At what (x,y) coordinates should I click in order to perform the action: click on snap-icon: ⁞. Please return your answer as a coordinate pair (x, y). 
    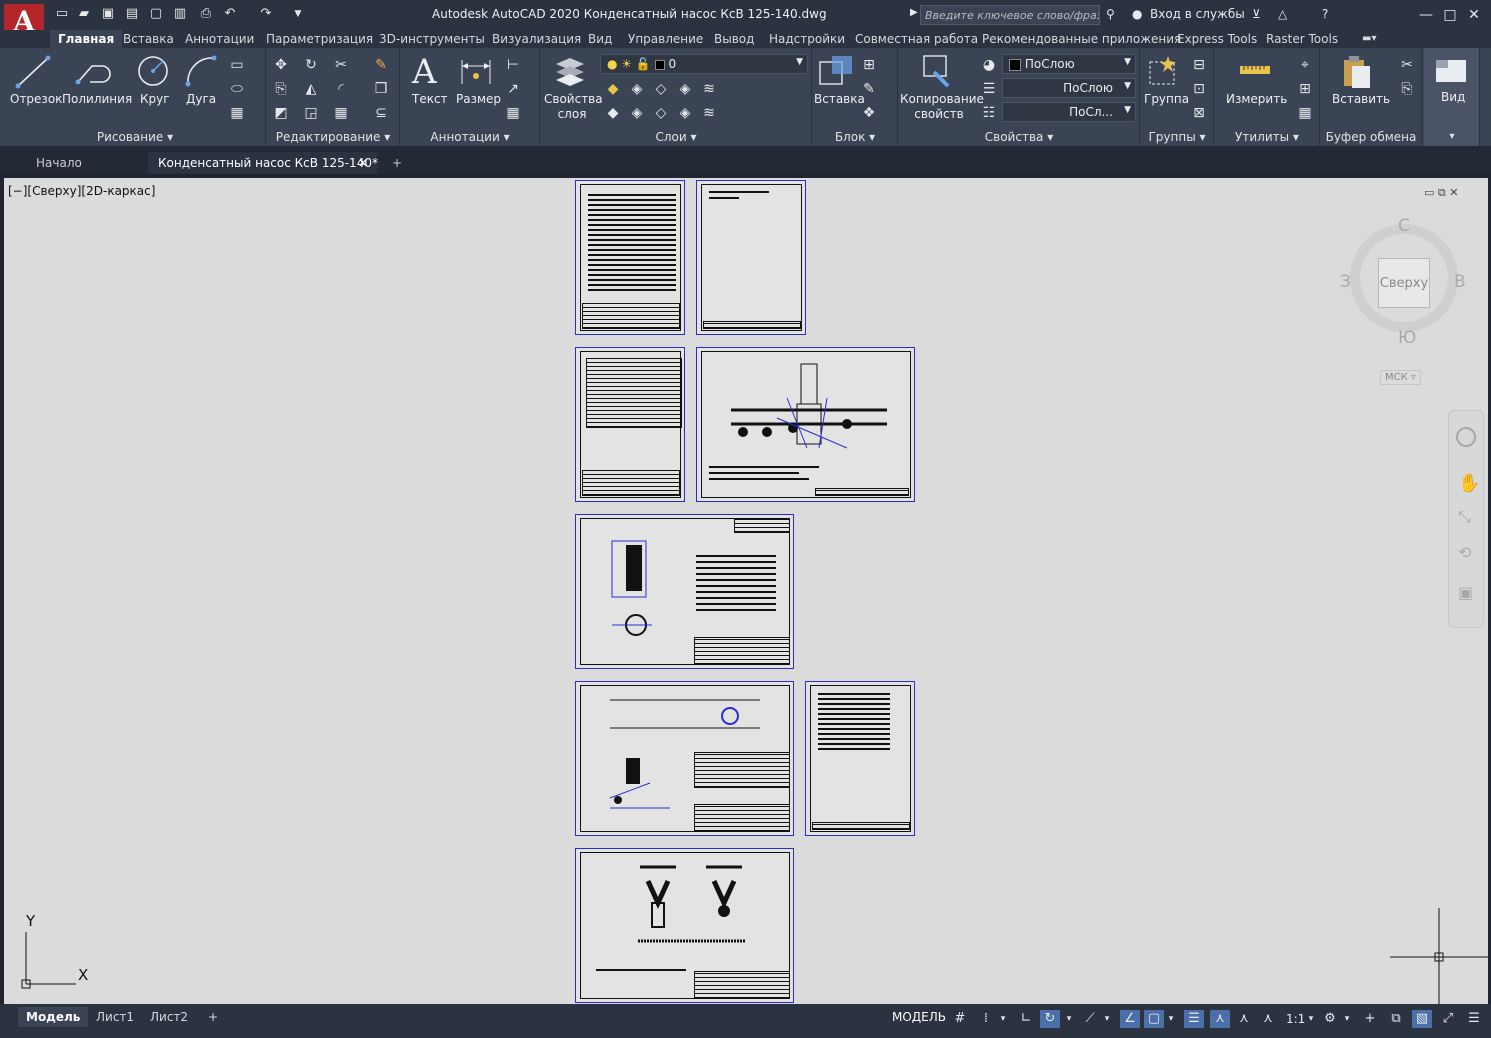
    Looking at the image, I should click on (986, 1019).